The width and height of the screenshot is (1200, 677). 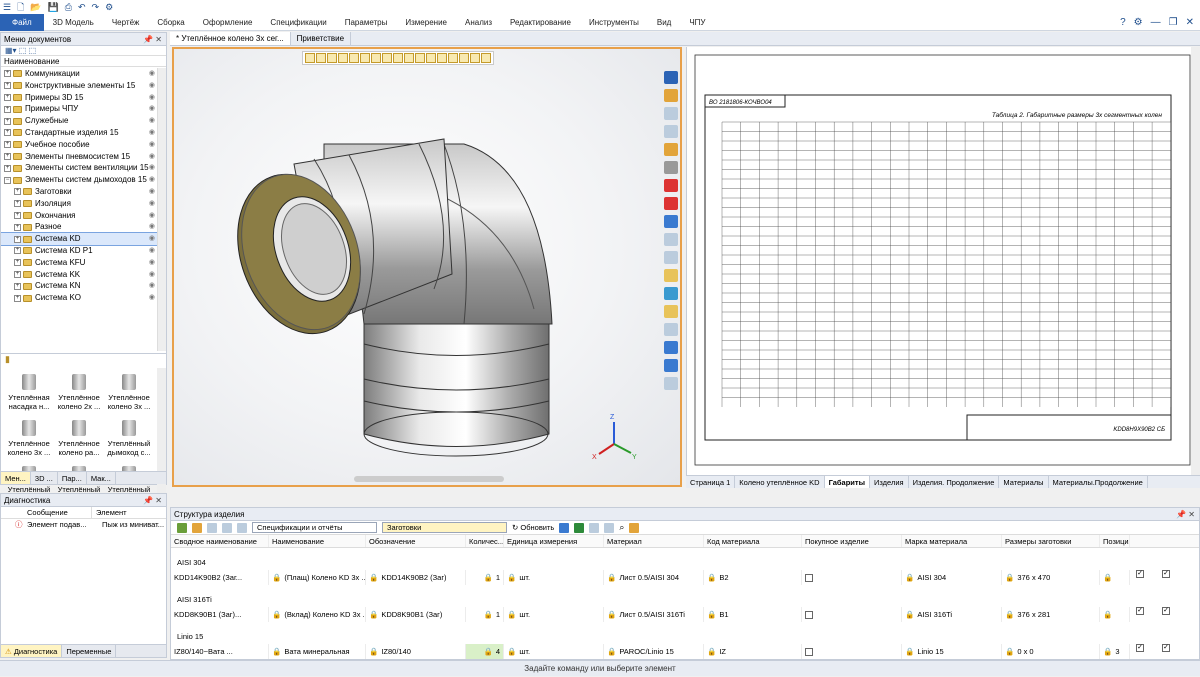 What do you see at coordinates (1098, 482) in the screenshot?
I see `tab-materials-cont: Материалы.Продолжение` at bounding box center [1098, 482].